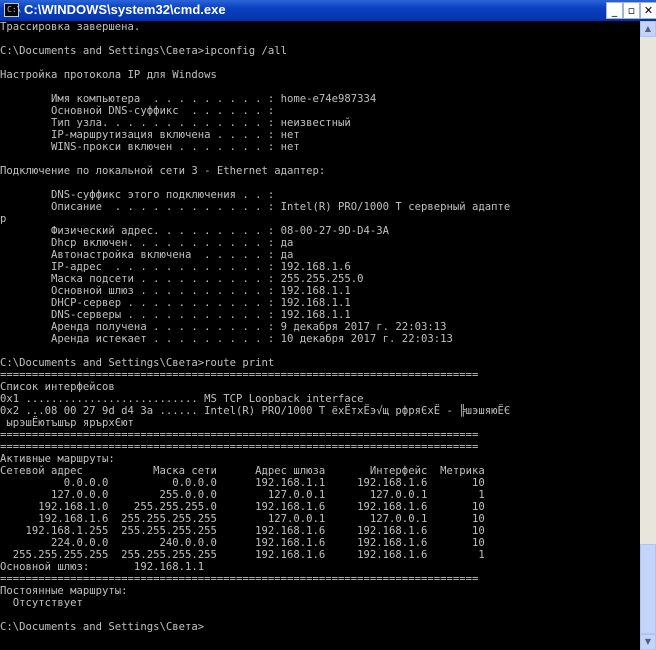  Describe the element at coordinates (57, 459) in the screenshot. I see `console-line: Активные маршруты:` at that location.